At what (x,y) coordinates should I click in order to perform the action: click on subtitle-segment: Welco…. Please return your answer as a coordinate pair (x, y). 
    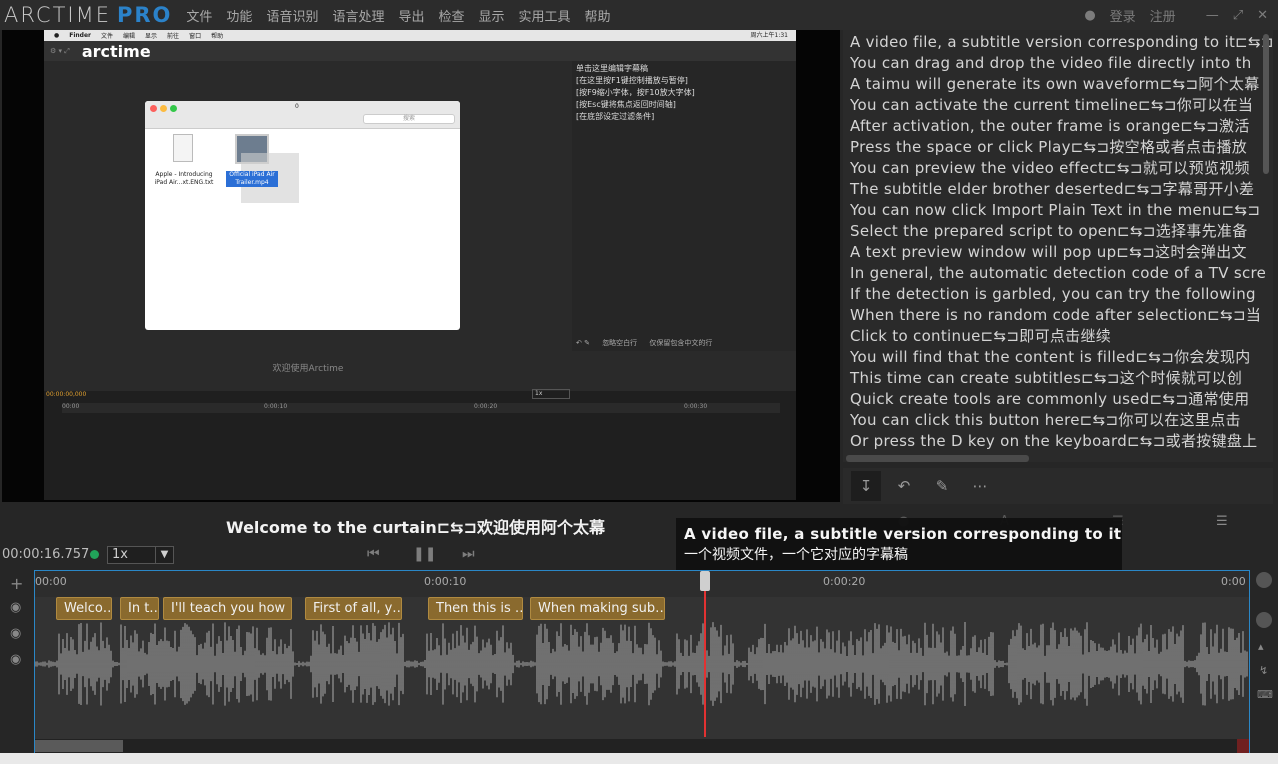
    Looking at the image, I should click on (84, 608).